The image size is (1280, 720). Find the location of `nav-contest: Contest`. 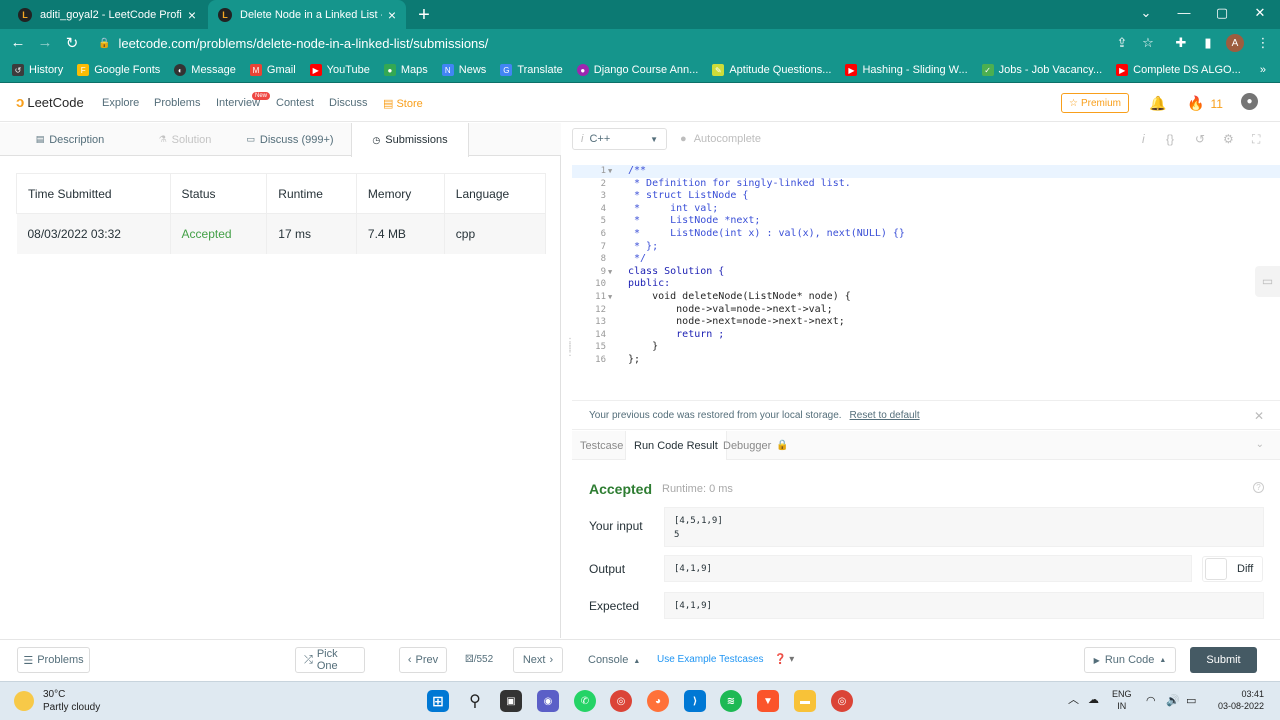

nav-contest: Contest is located at coordinates (295, 103).